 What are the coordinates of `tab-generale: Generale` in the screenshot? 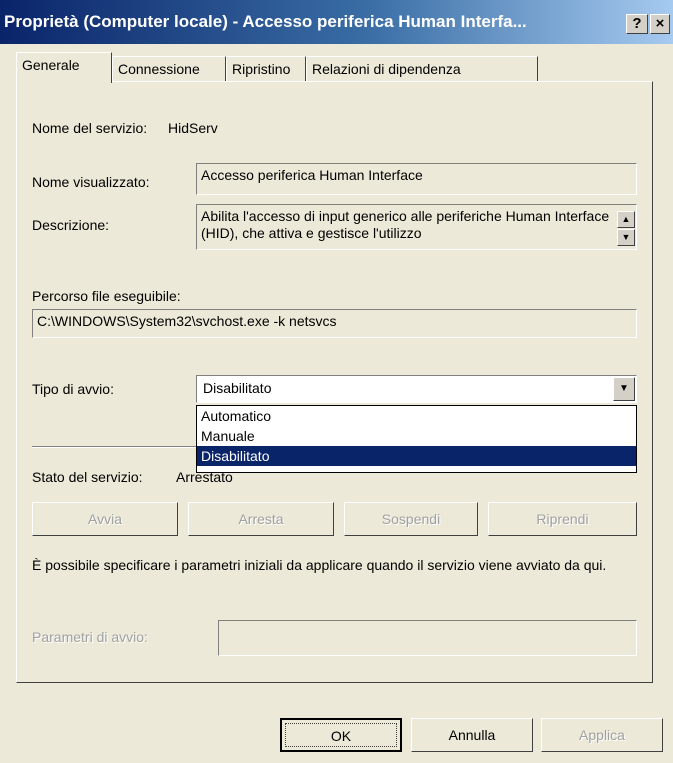 It's located at (64, 67).